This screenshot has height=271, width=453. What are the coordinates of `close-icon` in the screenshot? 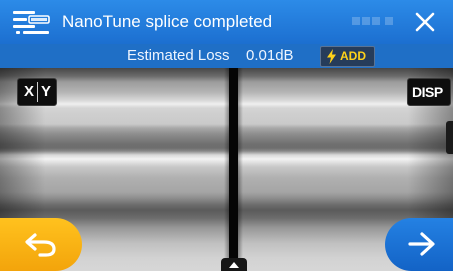 It's located at (425, 22).